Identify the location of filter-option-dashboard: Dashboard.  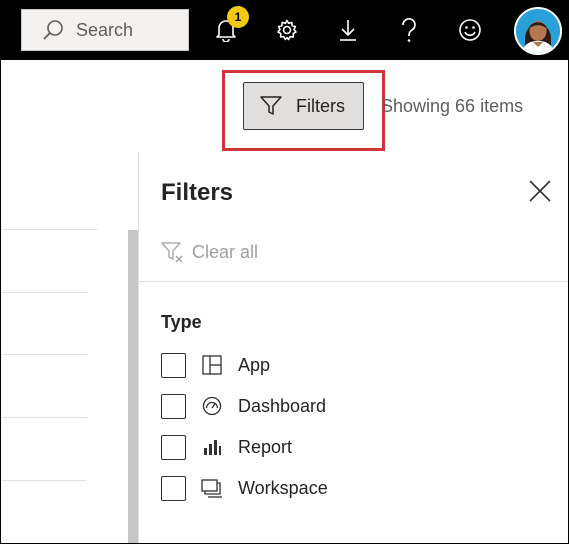
(243, 406).